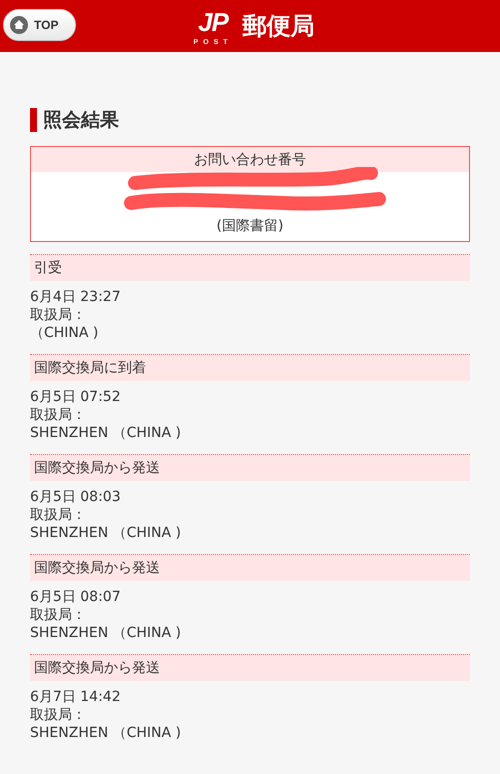  What do you see at coordinates (250, 367) in the screenshot?
I see `event-status: 国際交換局に到着` at bounding box center [250, 367].